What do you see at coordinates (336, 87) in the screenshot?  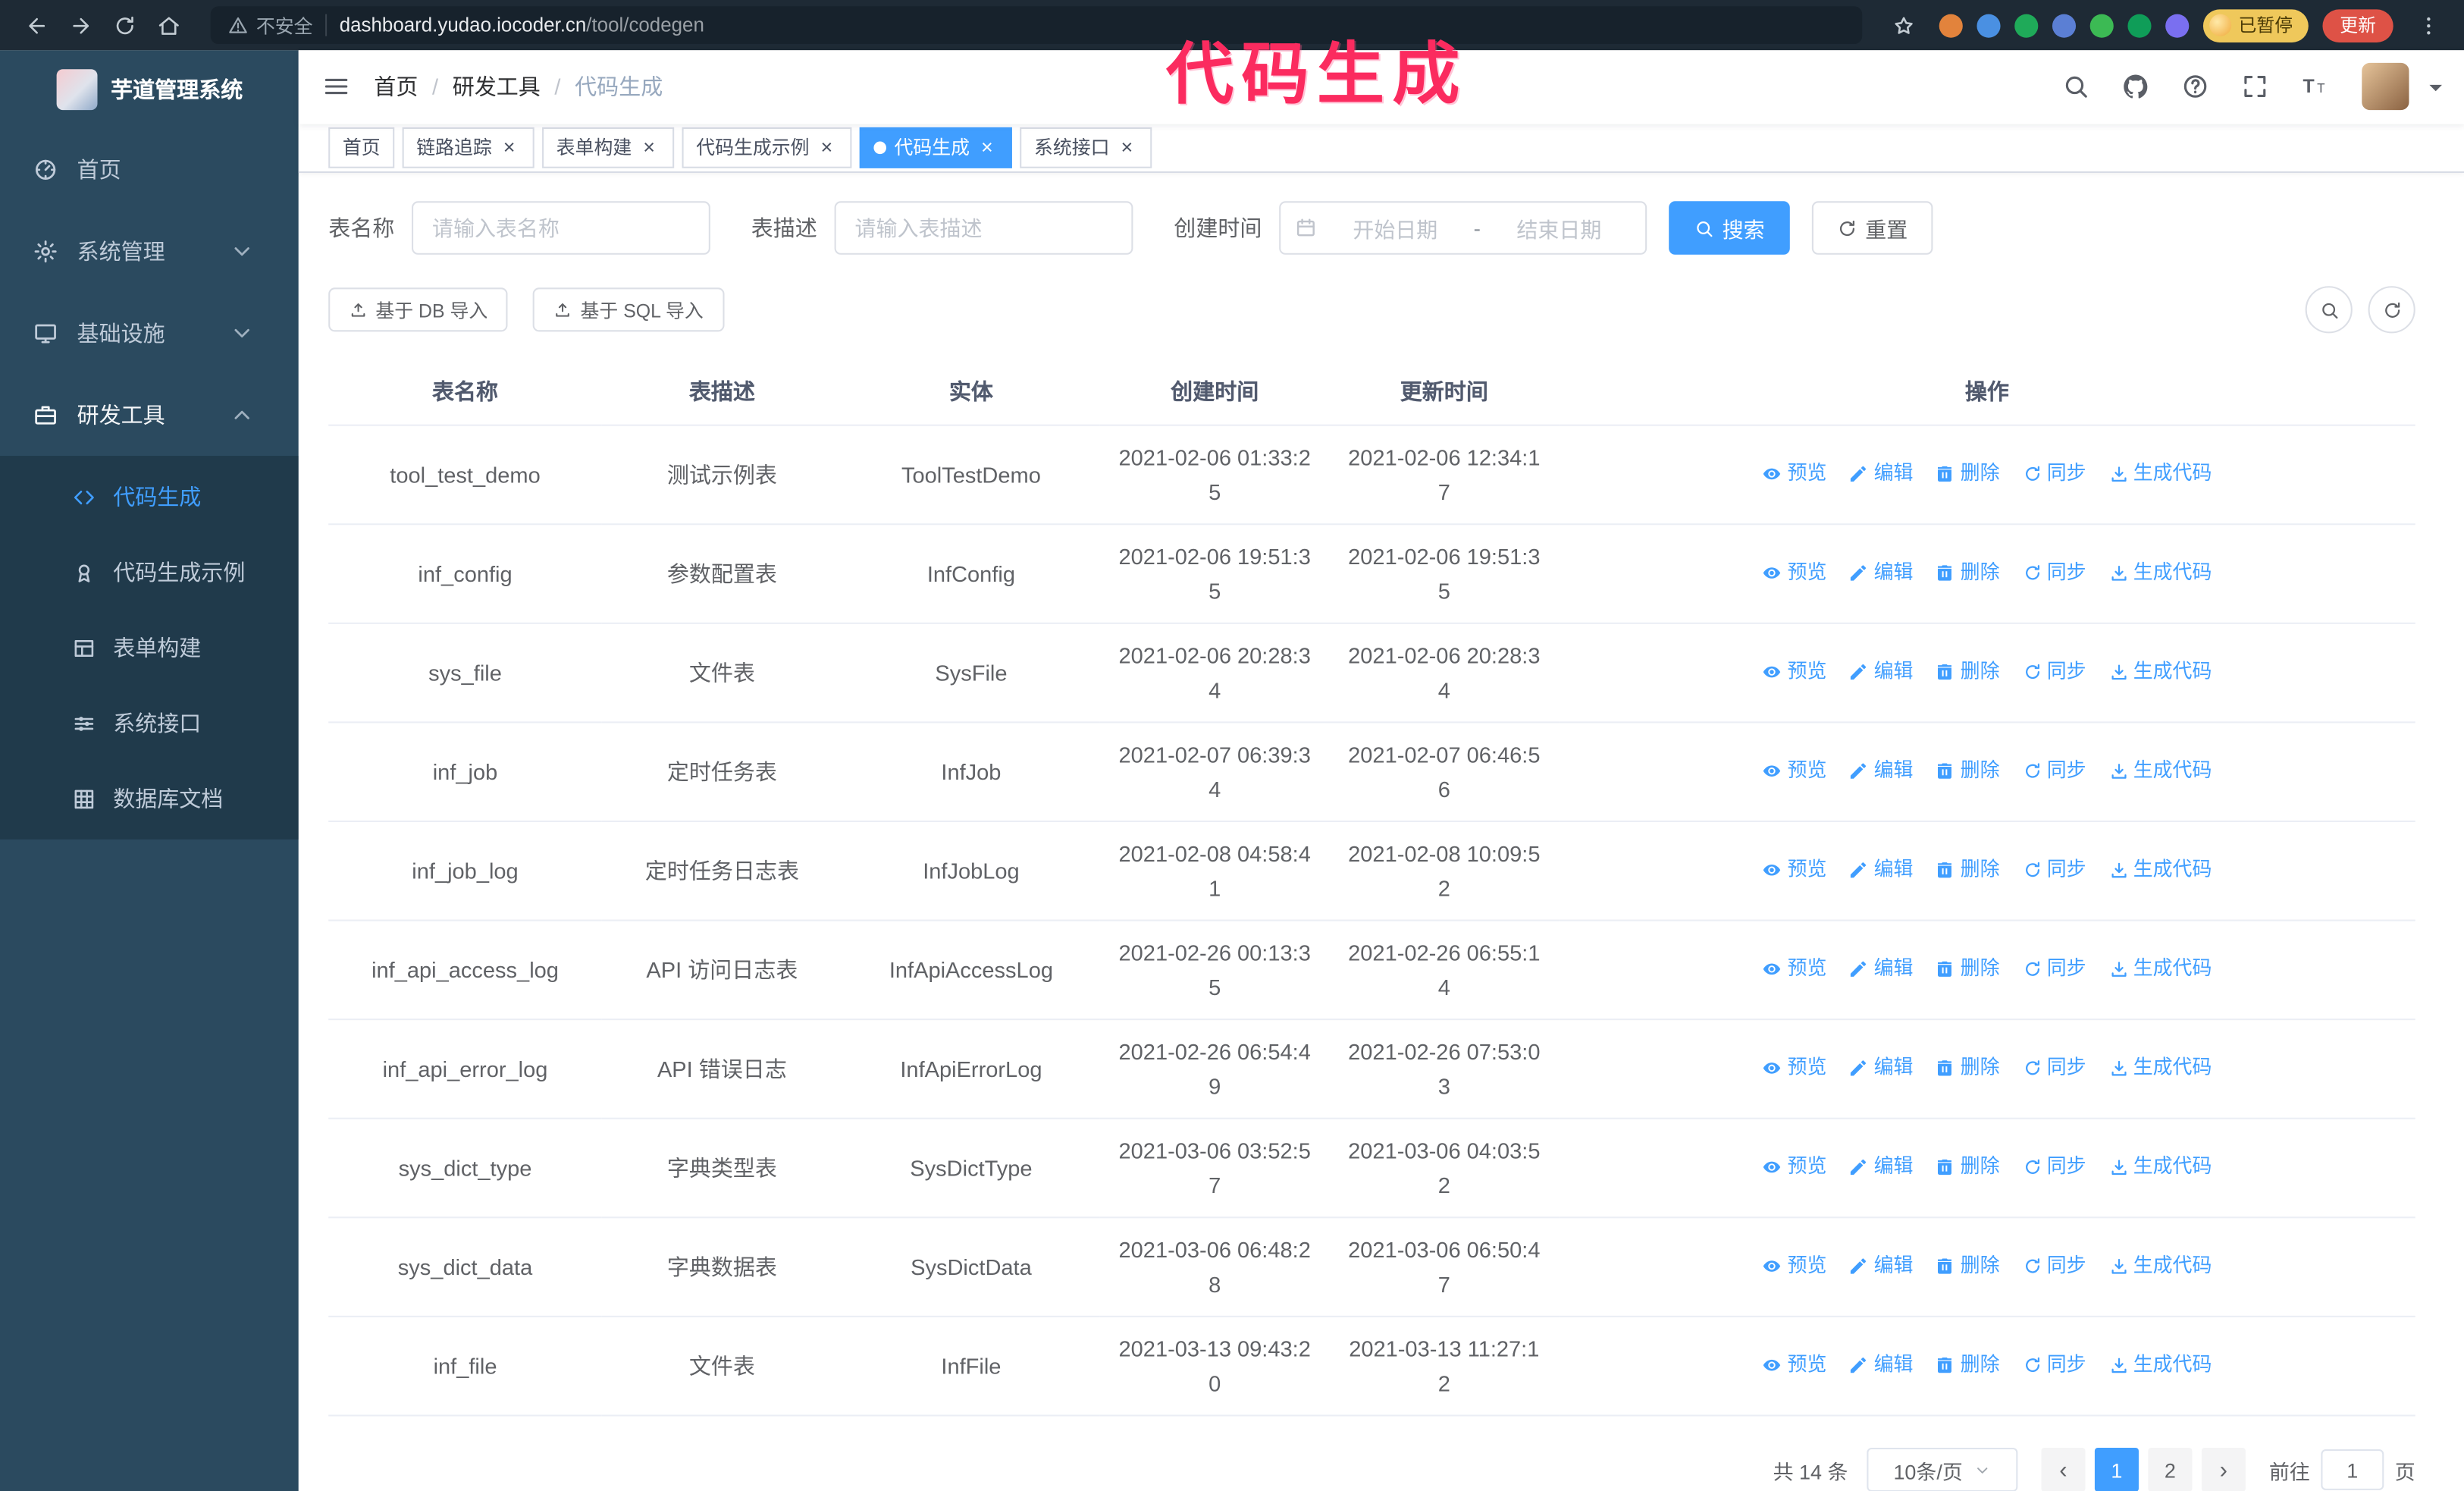 I see `sidebar-toggle-button` at bounding box center [336, 87].